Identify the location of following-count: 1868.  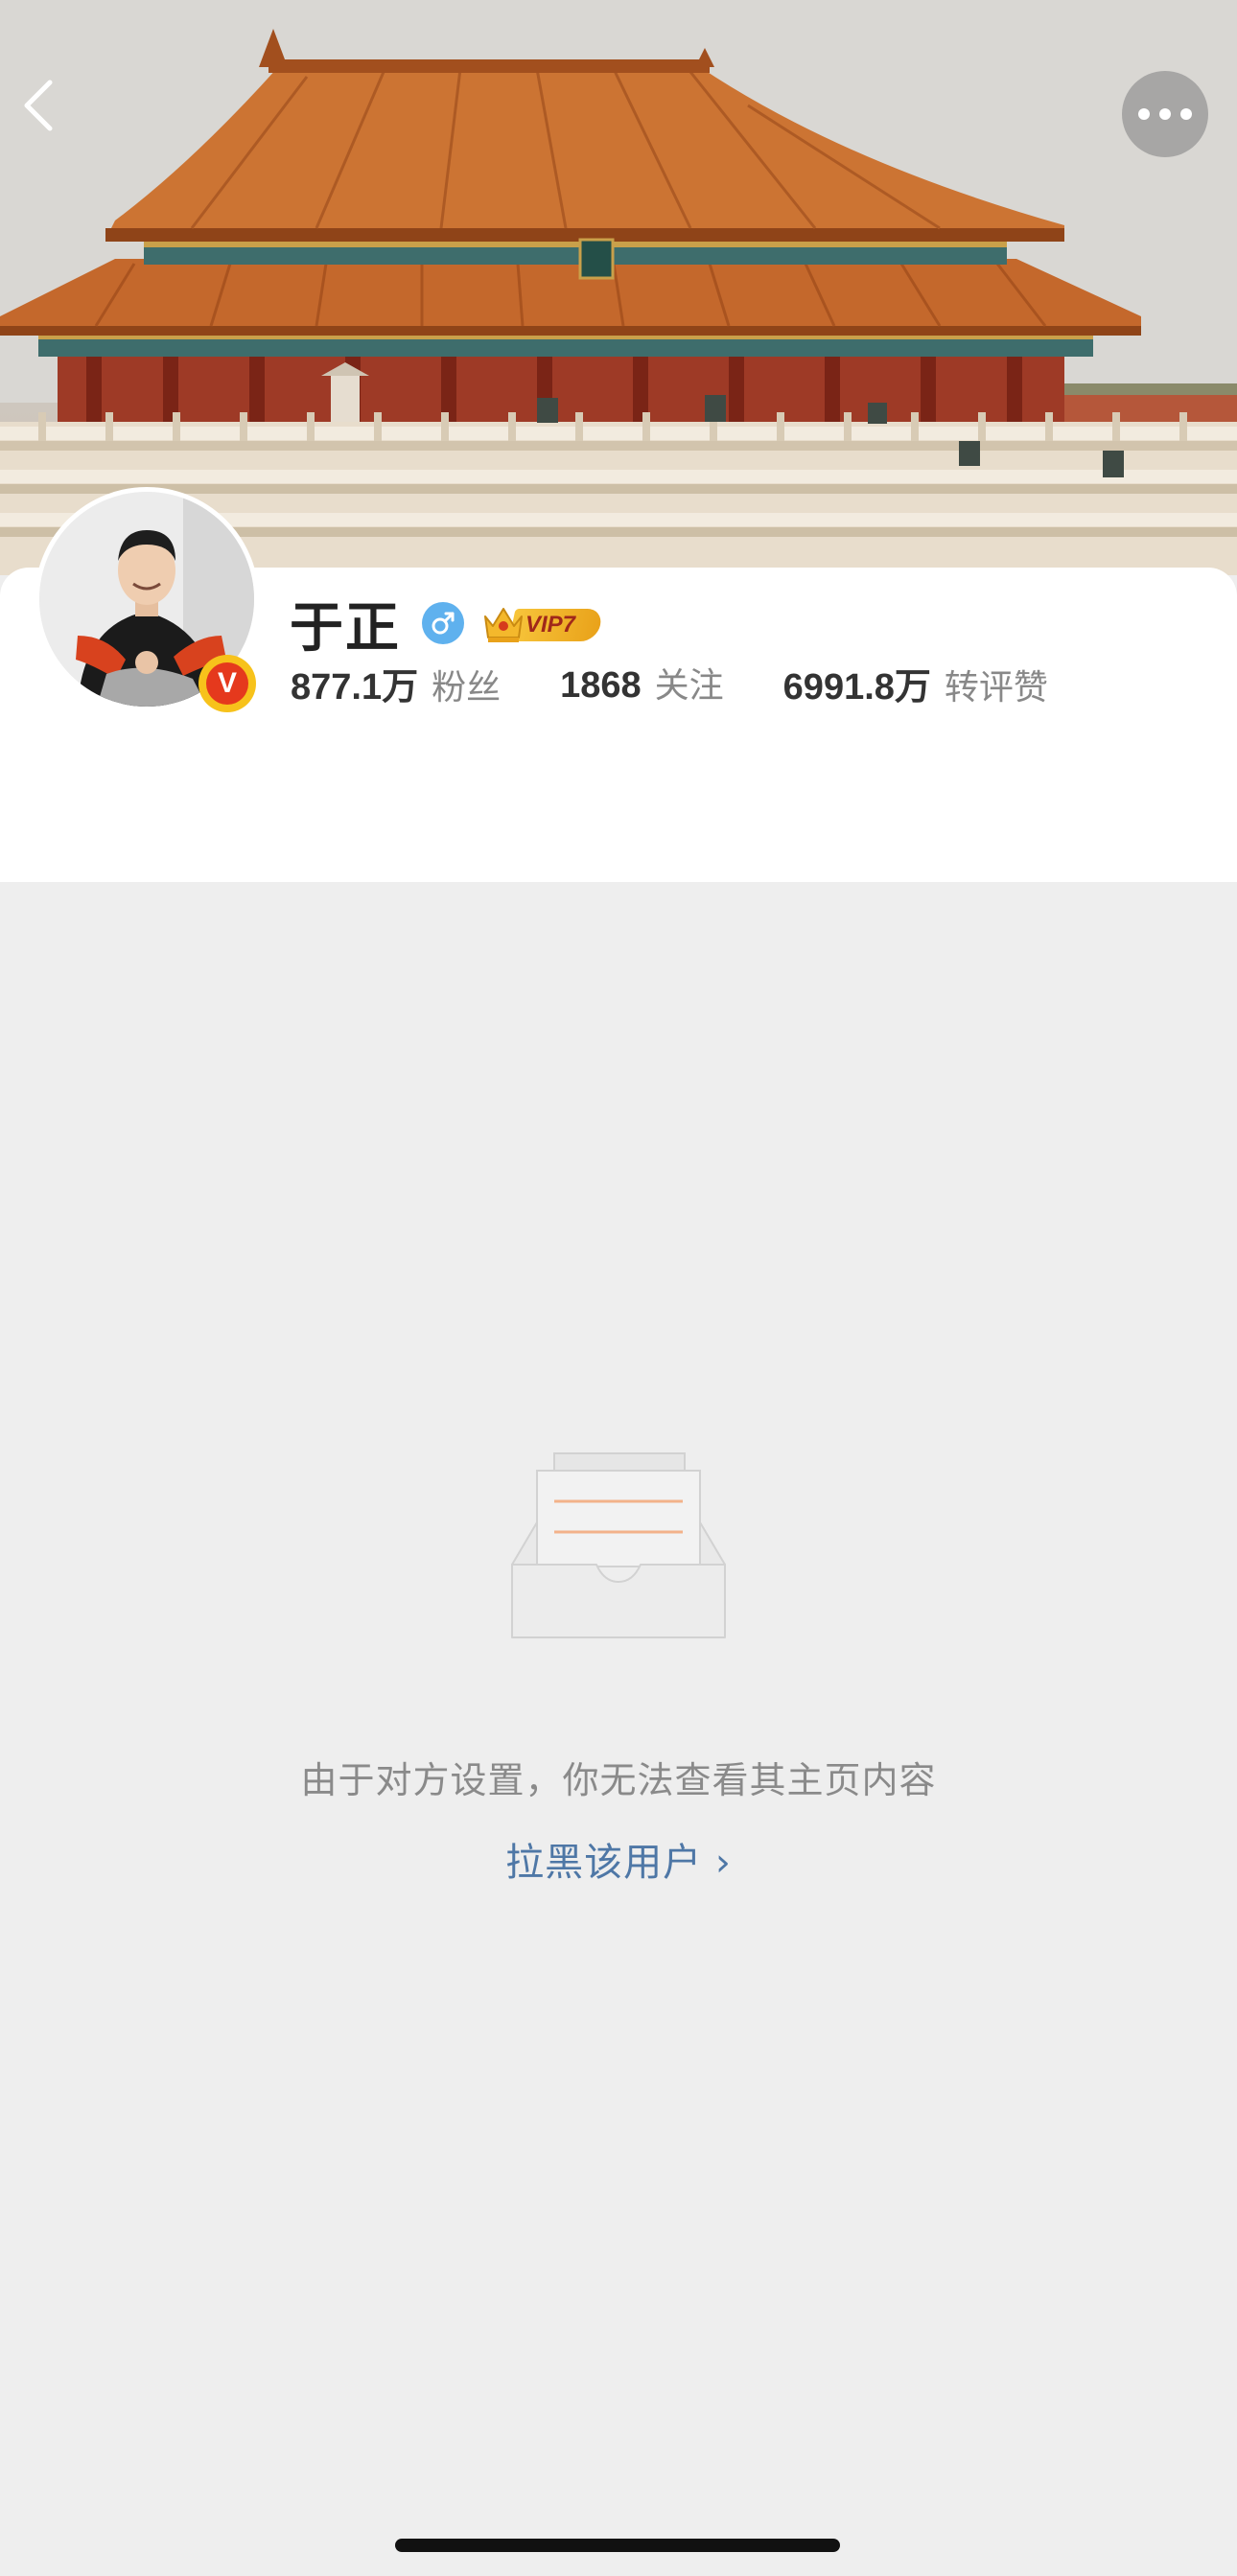
(601, 686).